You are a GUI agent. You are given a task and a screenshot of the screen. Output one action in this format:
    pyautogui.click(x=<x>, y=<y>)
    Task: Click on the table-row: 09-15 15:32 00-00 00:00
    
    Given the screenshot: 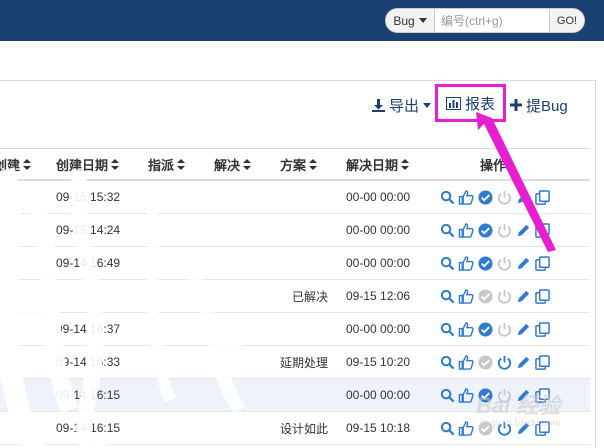 What is the action you would take?
    pyautogui.click(x=295, y=197)
    